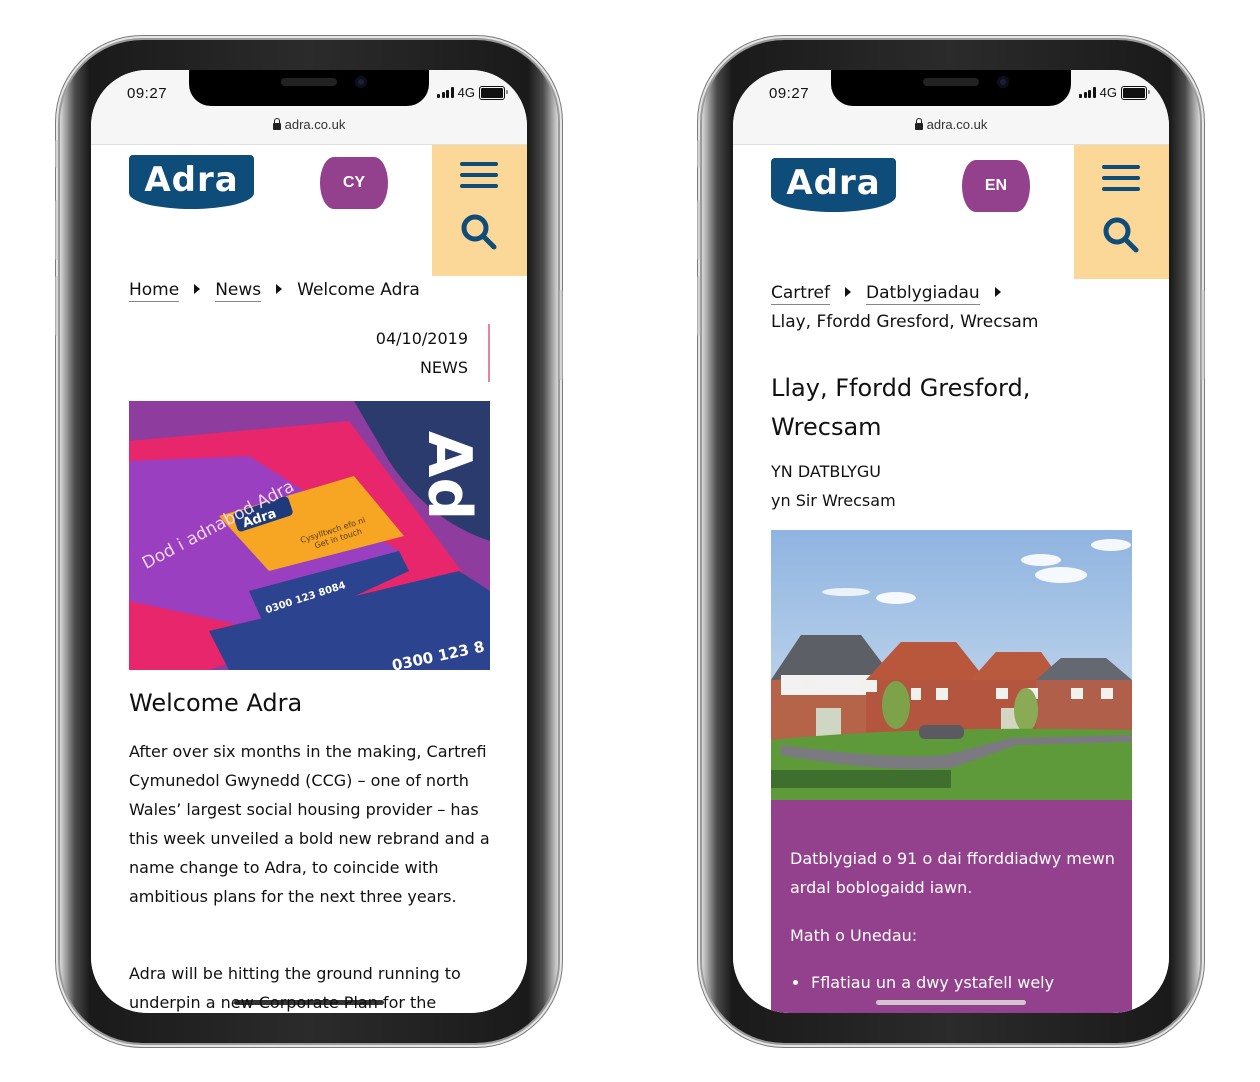 The image size is (1260, 1082). I want to click on development-title: Llay, Ffordd Gresford, Wrecsam, so click(901, 407).